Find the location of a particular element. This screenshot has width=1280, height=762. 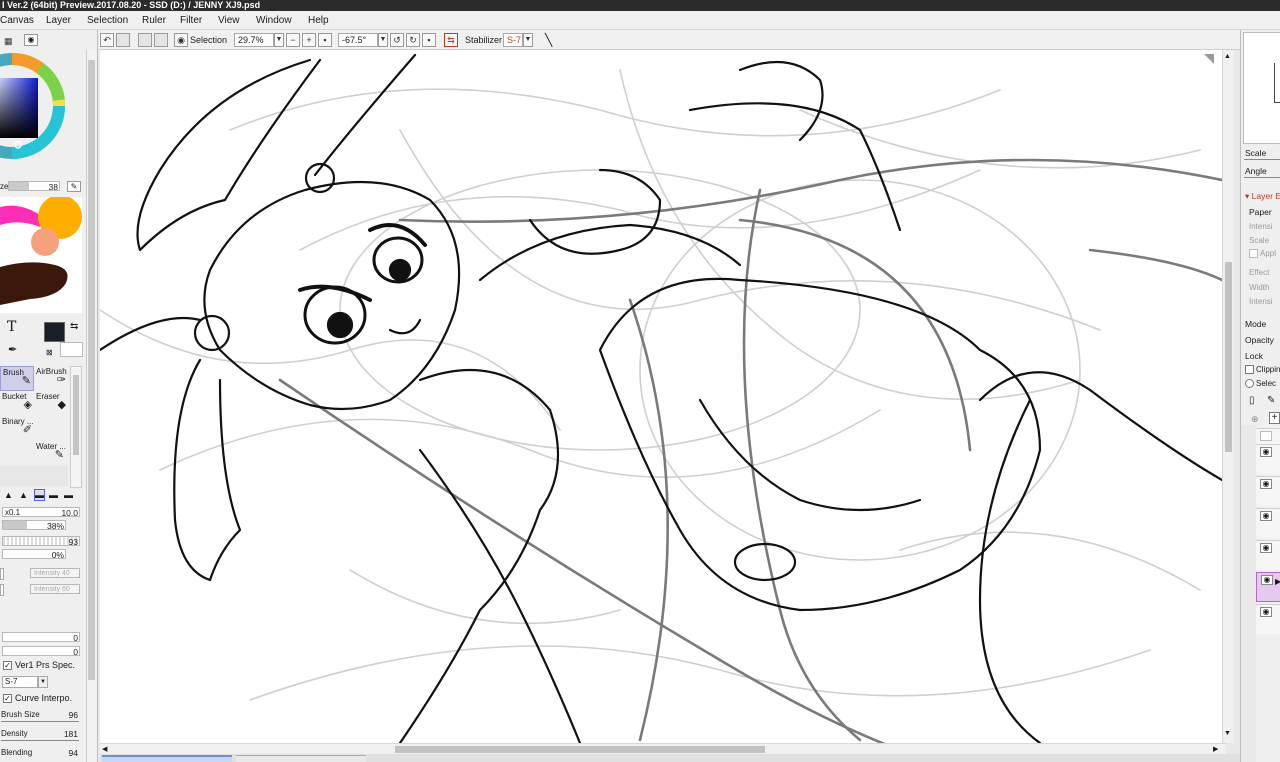

navigator-preview is located at coordinates (1261, 88).